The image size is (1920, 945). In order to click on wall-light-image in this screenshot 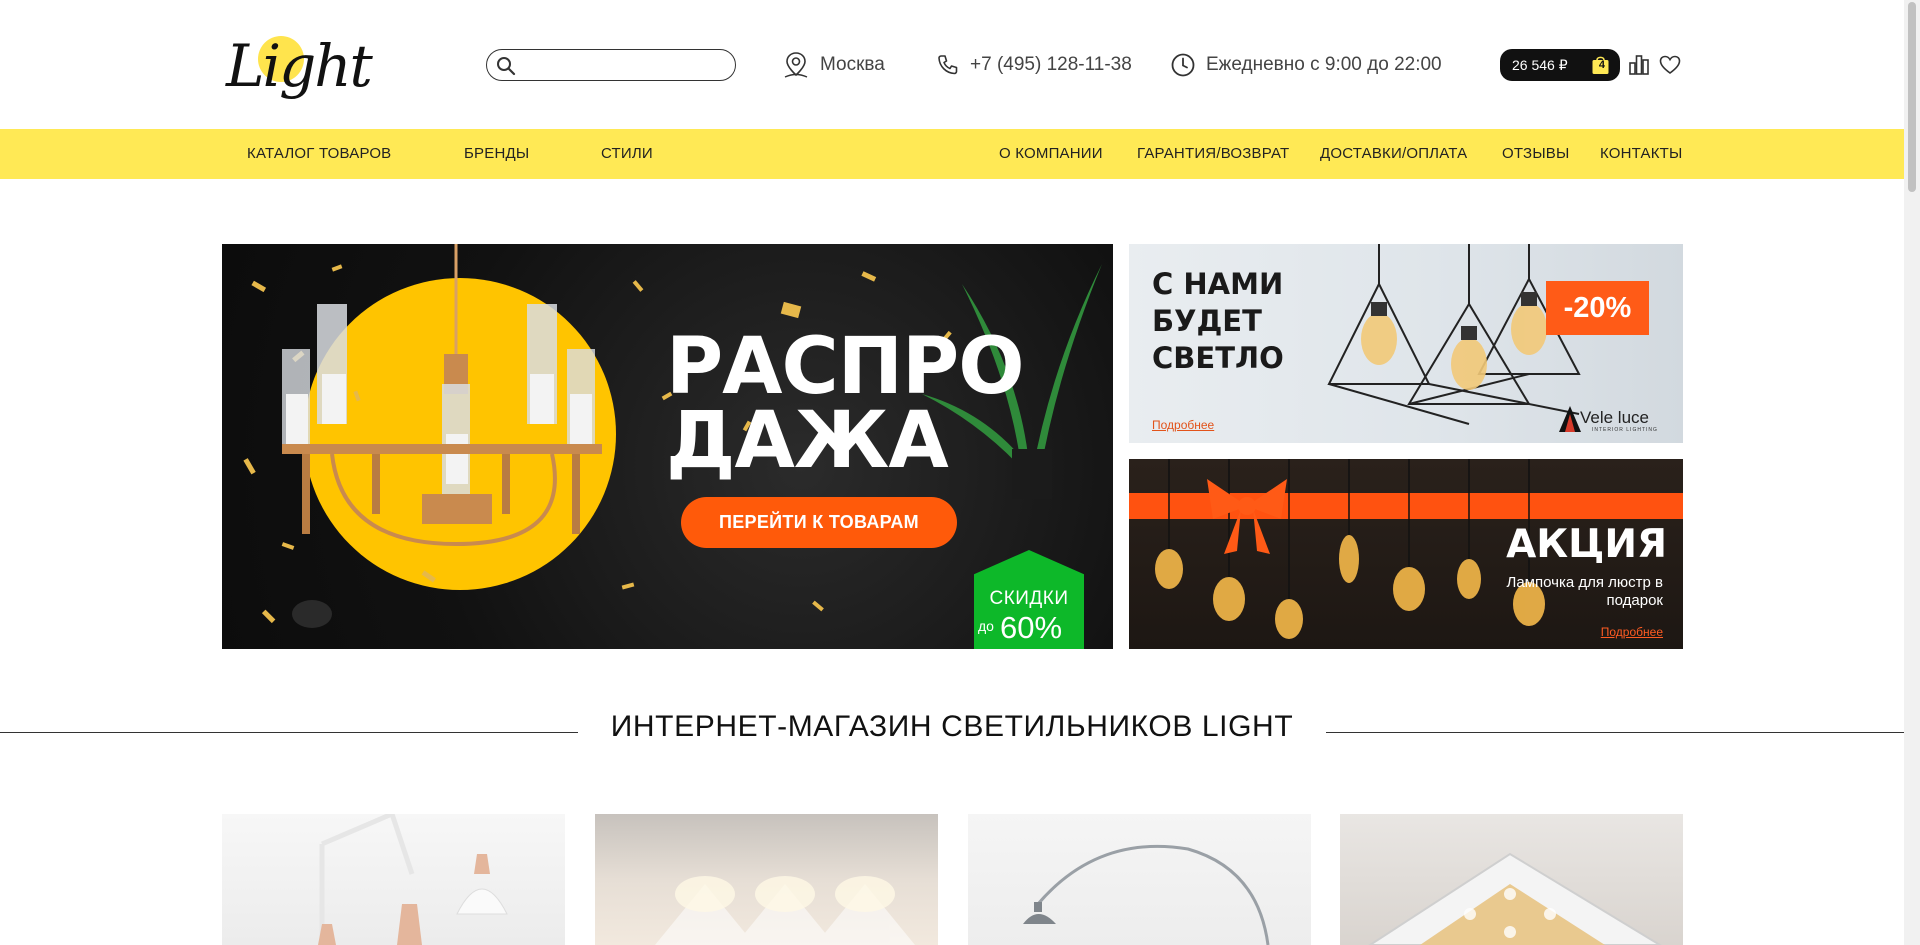, I will do `click(785, 910)`.